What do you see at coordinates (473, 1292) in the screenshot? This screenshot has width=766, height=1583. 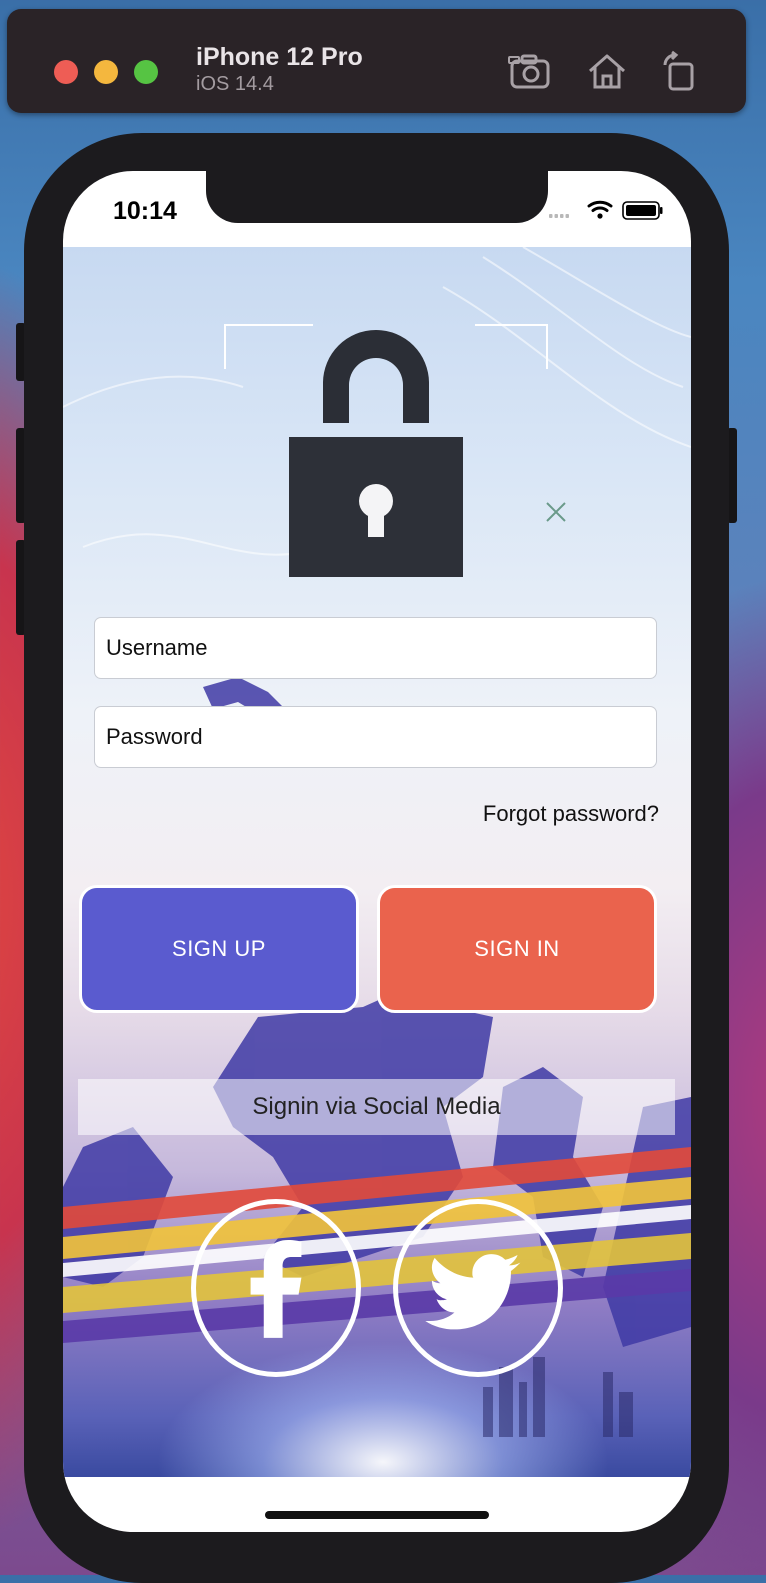 I see `twitter-icon` at bounding box center [473, 1292].